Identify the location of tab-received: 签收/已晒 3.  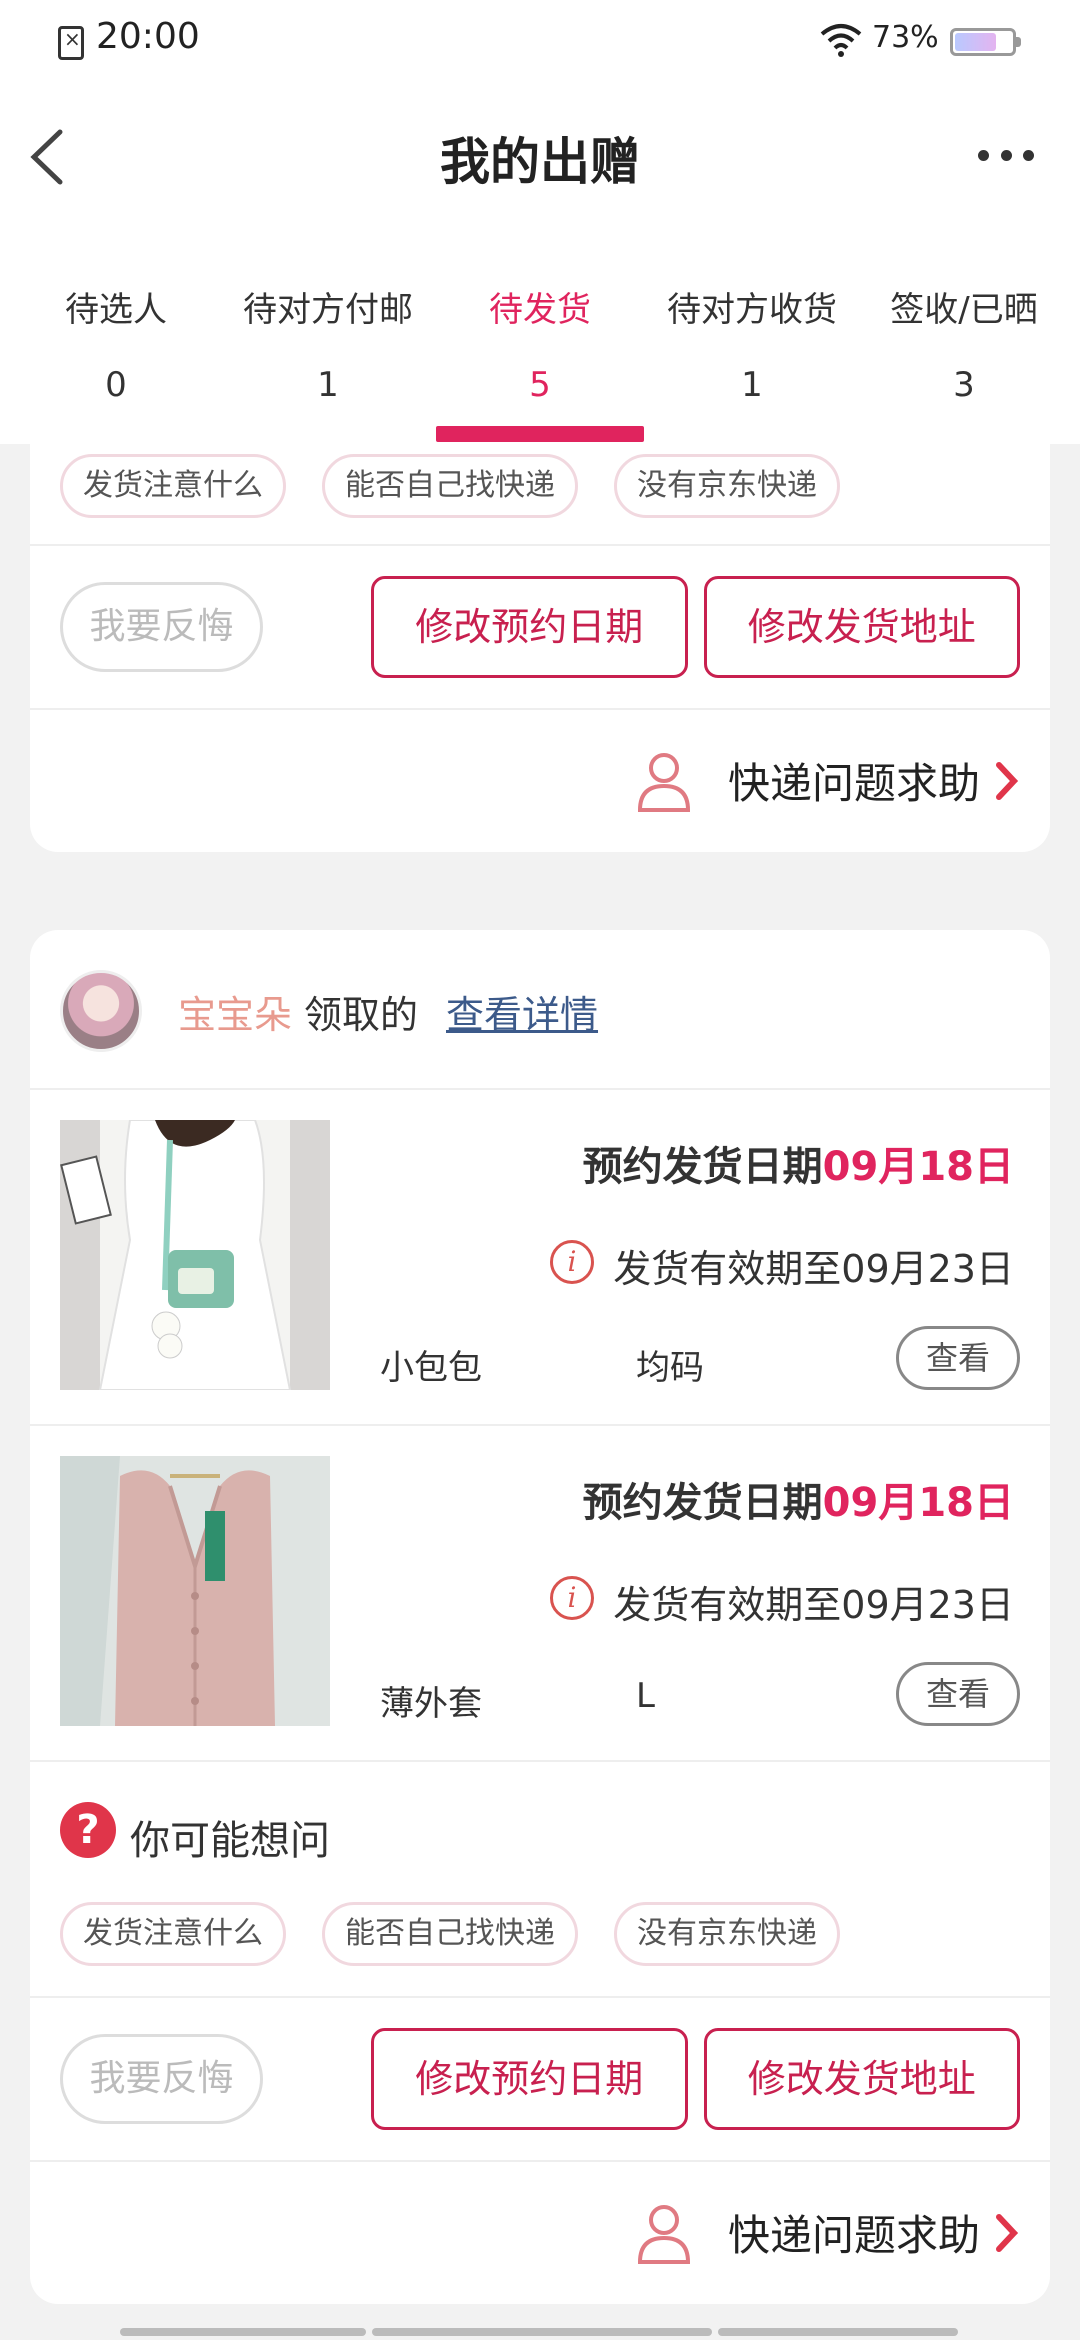
(964, 337).